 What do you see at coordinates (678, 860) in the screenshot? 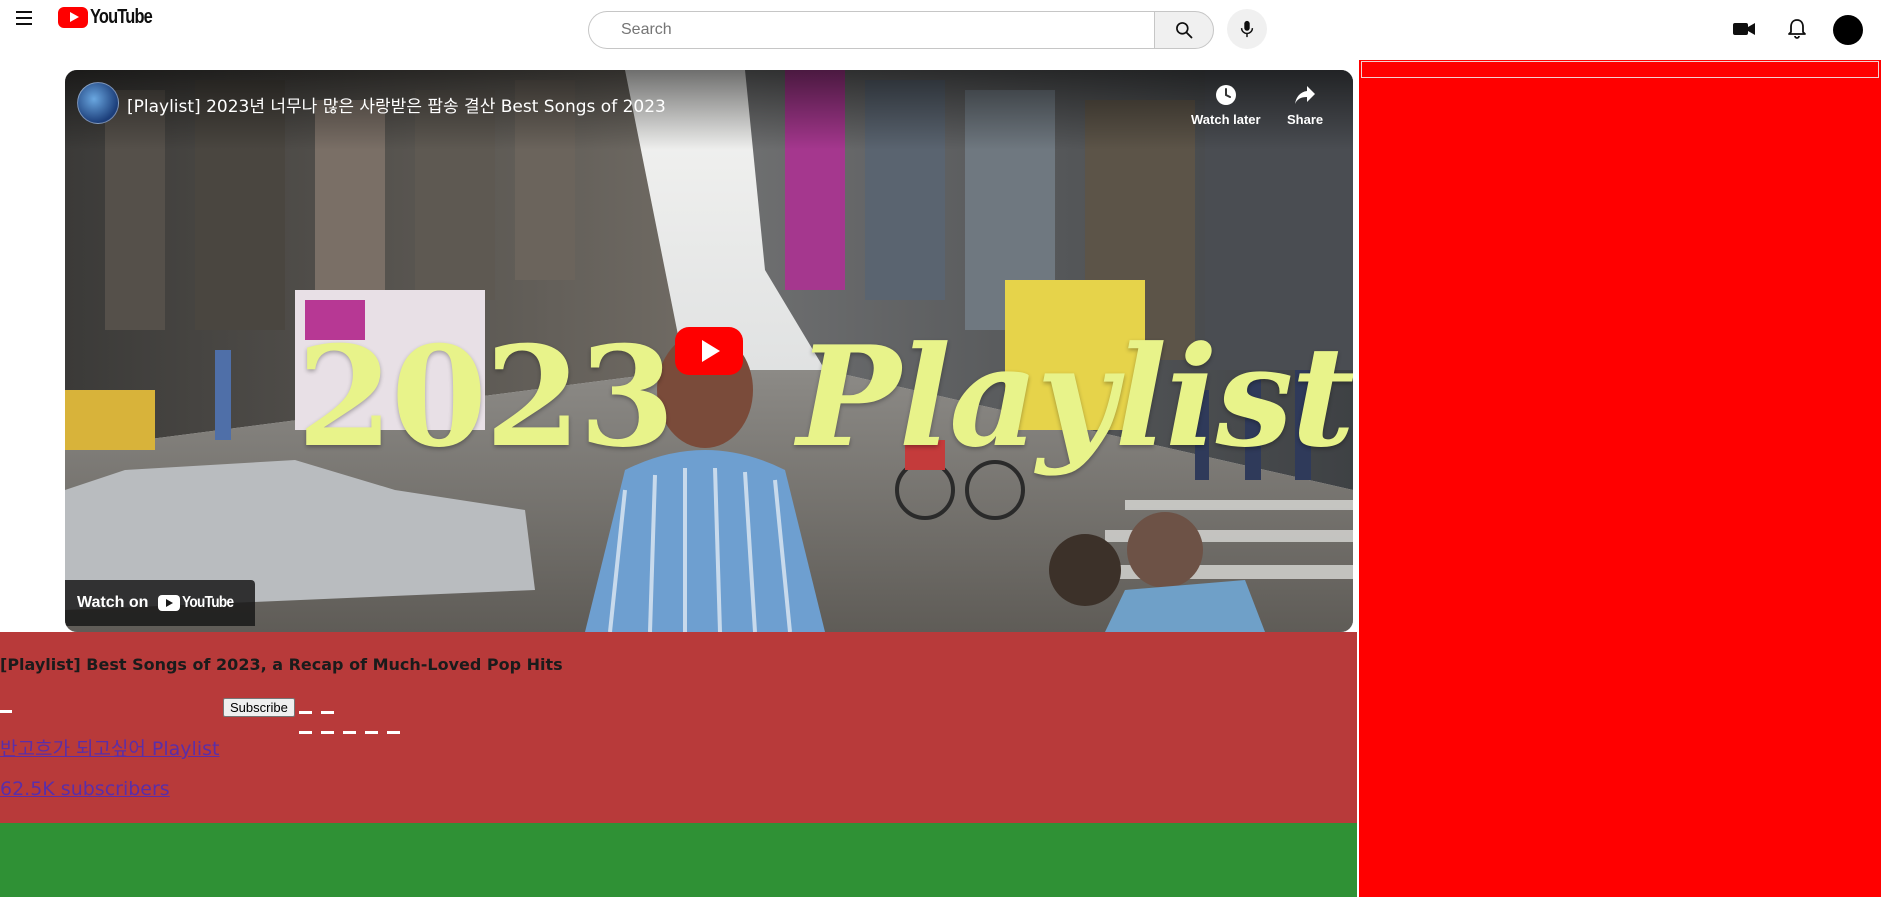
I see `content-band` at bounding box center [678, 860].